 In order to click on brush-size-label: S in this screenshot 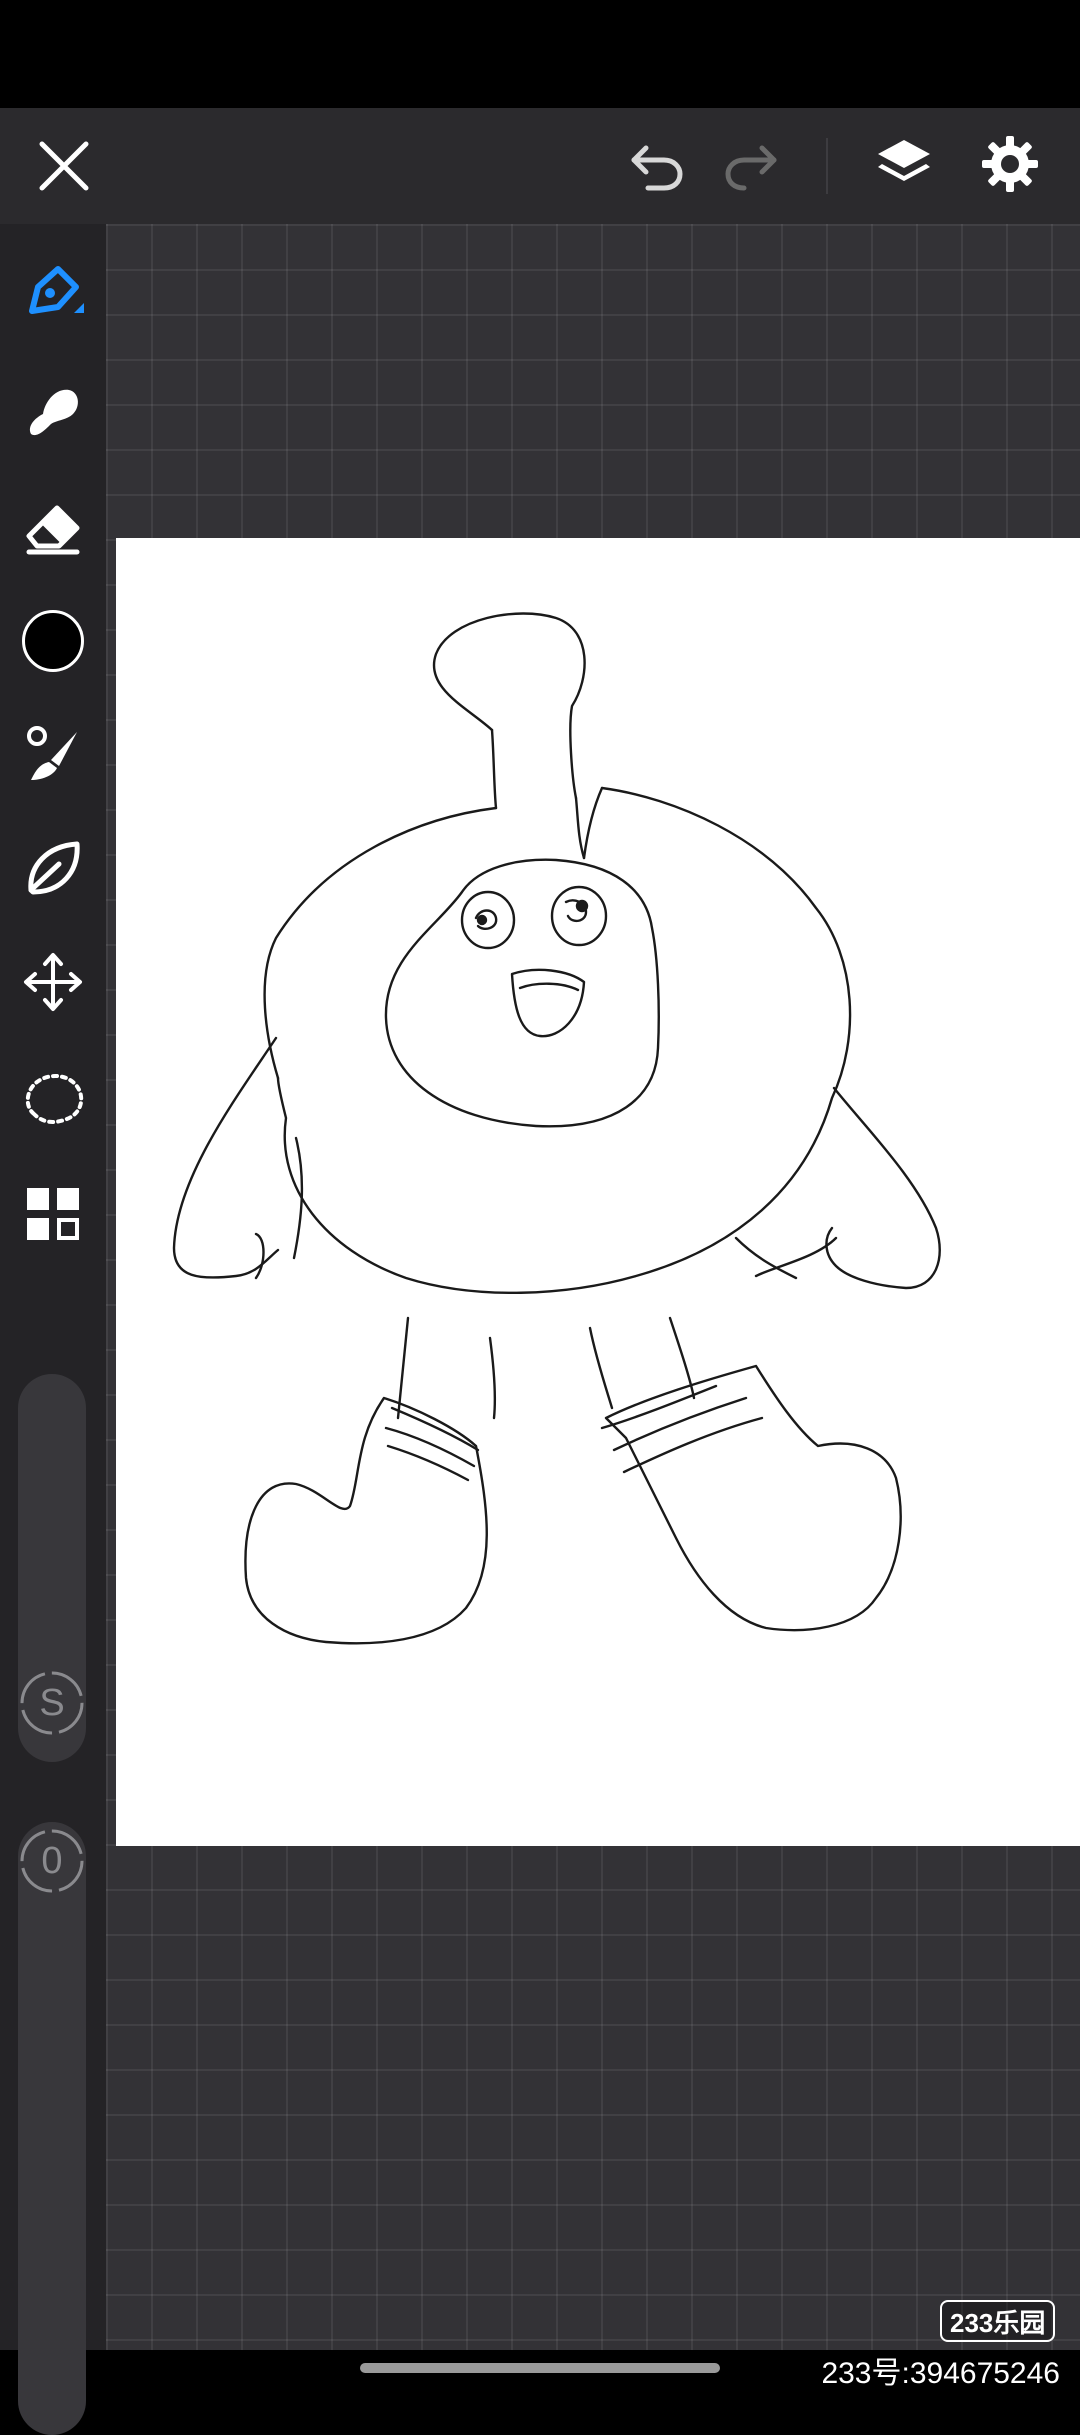, I will do `click(52, 1702)`.